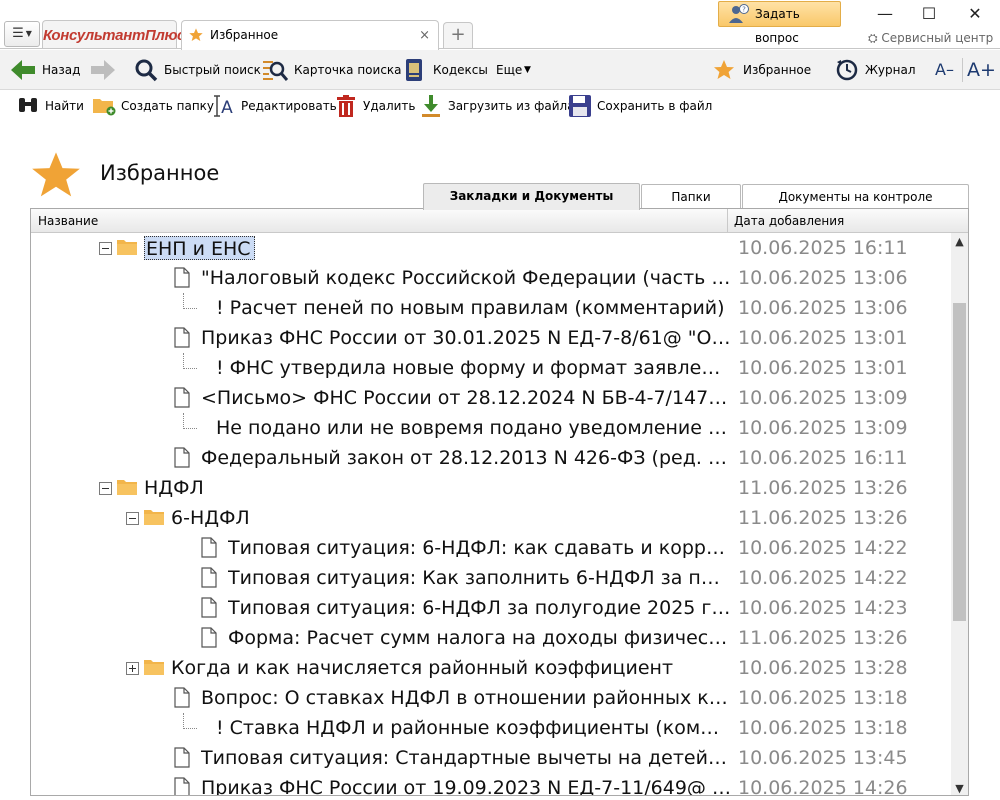 This screenshot has width=1000, height=800. What do you see at coordinates (823, 308) in the screenshot?
I see `tree-item-date: 10.06.2025 13:06` at bounding box center [823, 308].